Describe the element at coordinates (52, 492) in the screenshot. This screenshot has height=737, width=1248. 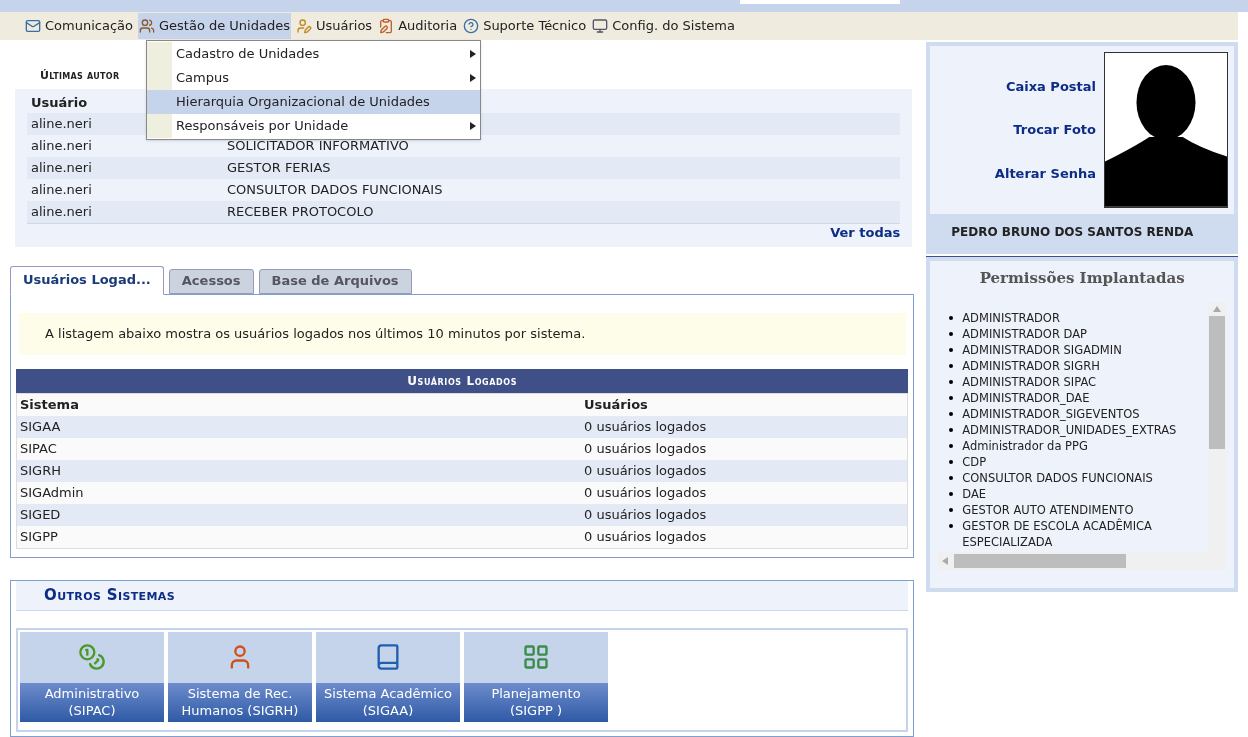
I see `table-cell-text: SIGAdmin` at that location.